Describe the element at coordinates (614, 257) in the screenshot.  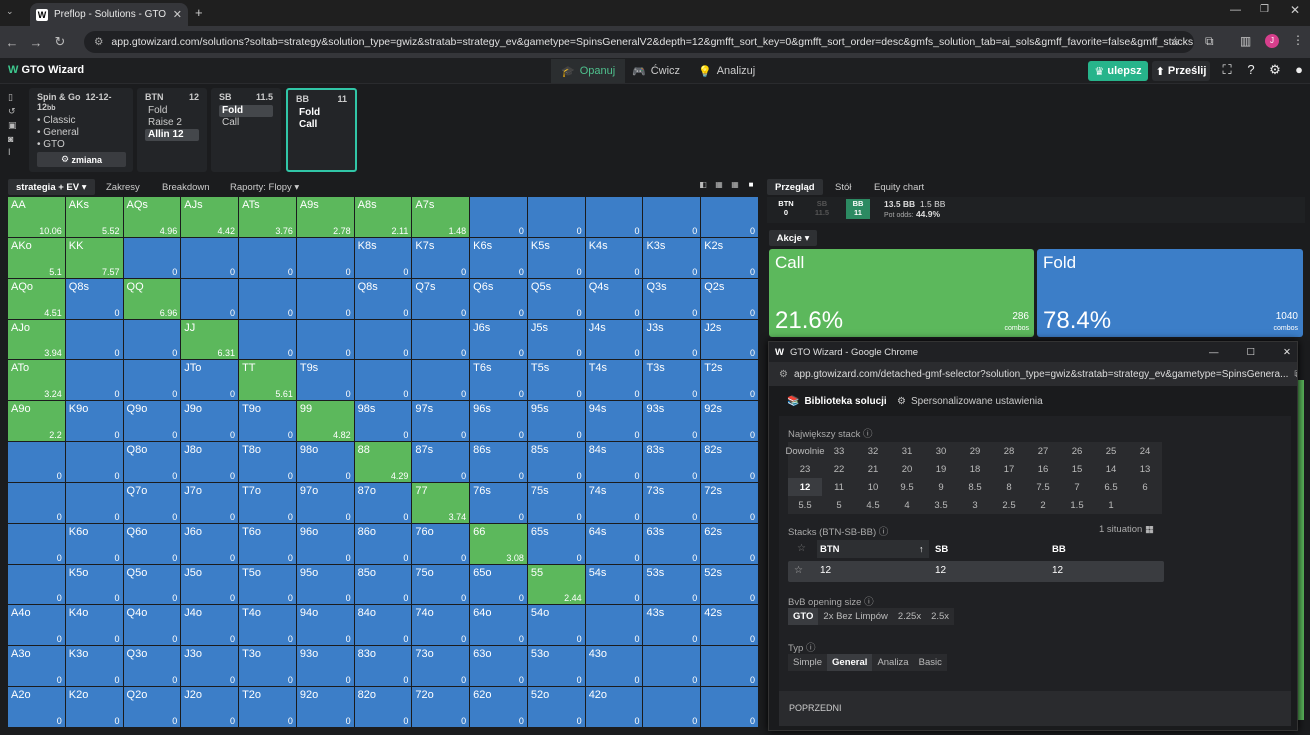
I see `hand-cell: K4s 0` at that location.